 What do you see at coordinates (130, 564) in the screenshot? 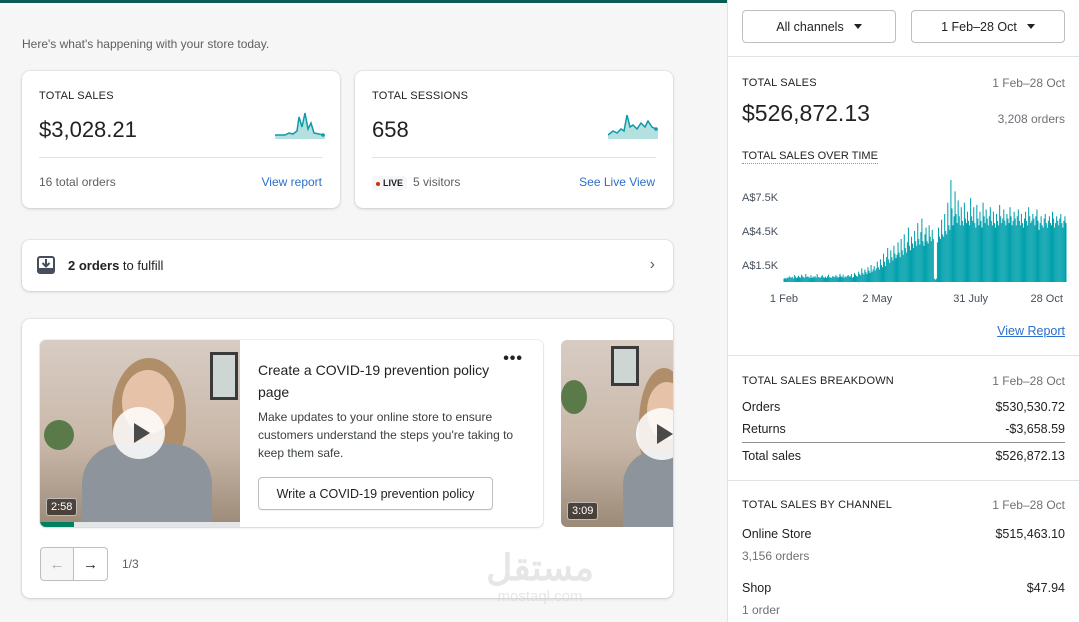
I see `page-counter: 1/3` at bounding box center [130, 564].